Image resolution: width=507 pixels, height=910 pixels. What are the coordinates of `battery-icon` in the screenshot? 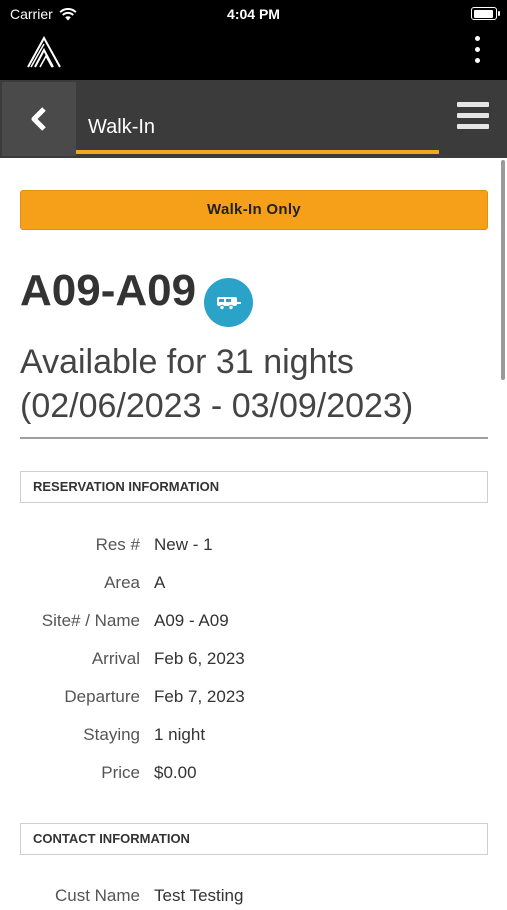 It's located at (485, 13).